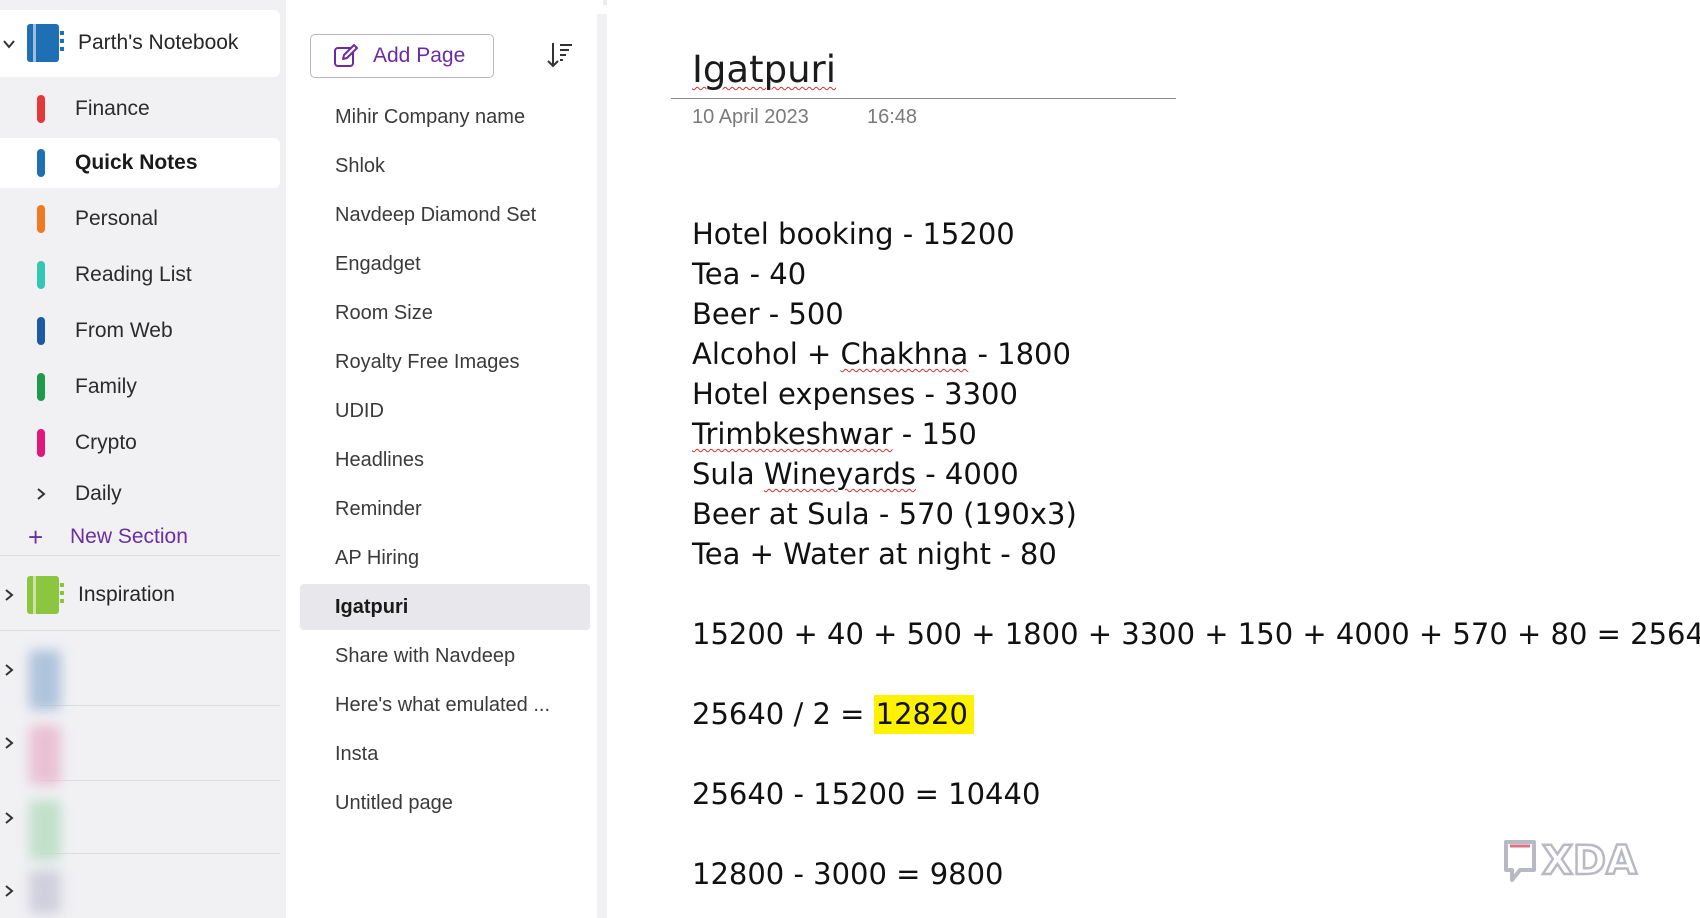  What do you see at coordinates (855, 474) in the screenshot?
I see `note-line: Sula Wineyards - 4000` at bounding box center [855, 474].